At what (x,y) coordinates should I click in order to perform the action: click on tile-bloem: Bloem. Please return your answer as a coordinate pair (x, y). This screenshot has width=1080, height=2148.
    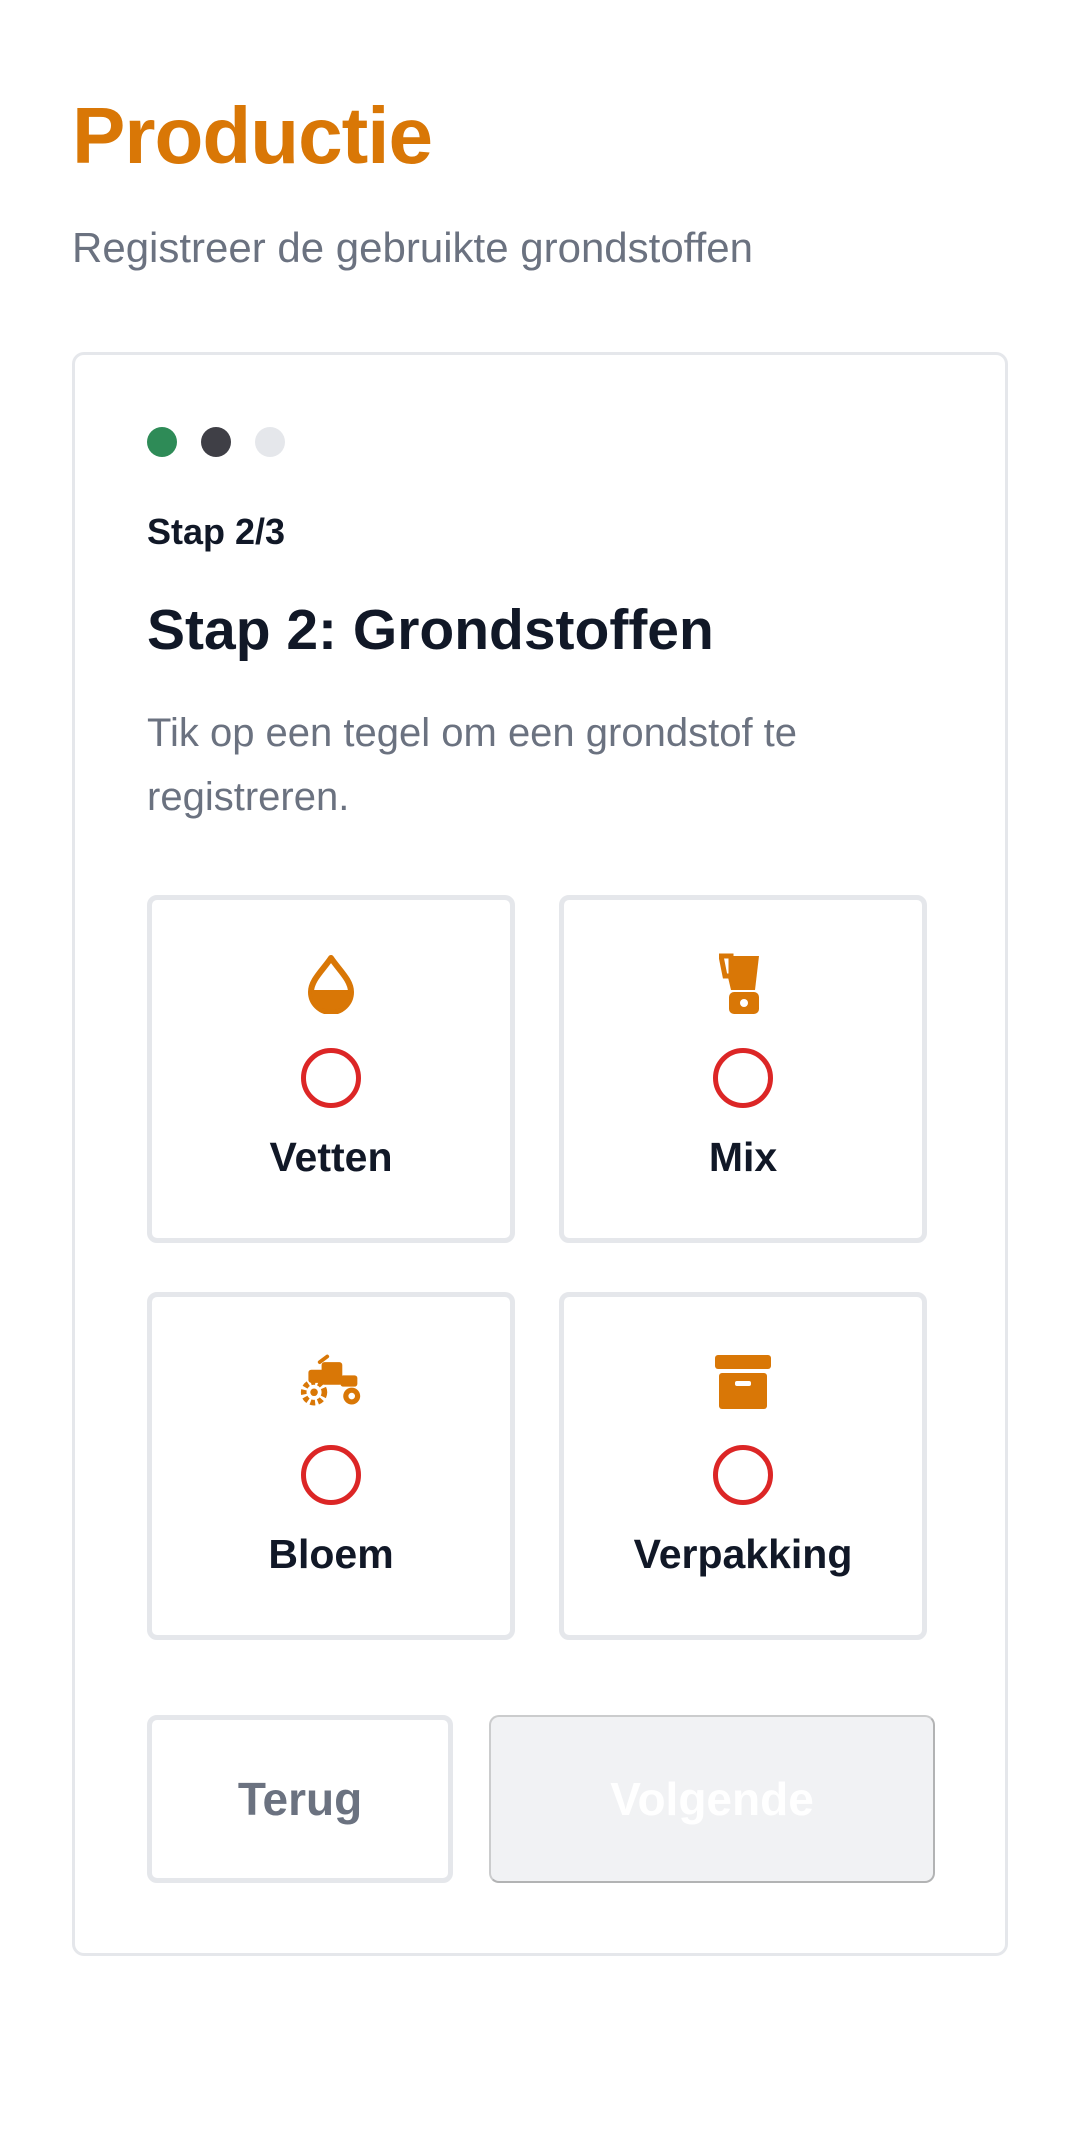
    Looking at the image, I should click on (331, 1466).